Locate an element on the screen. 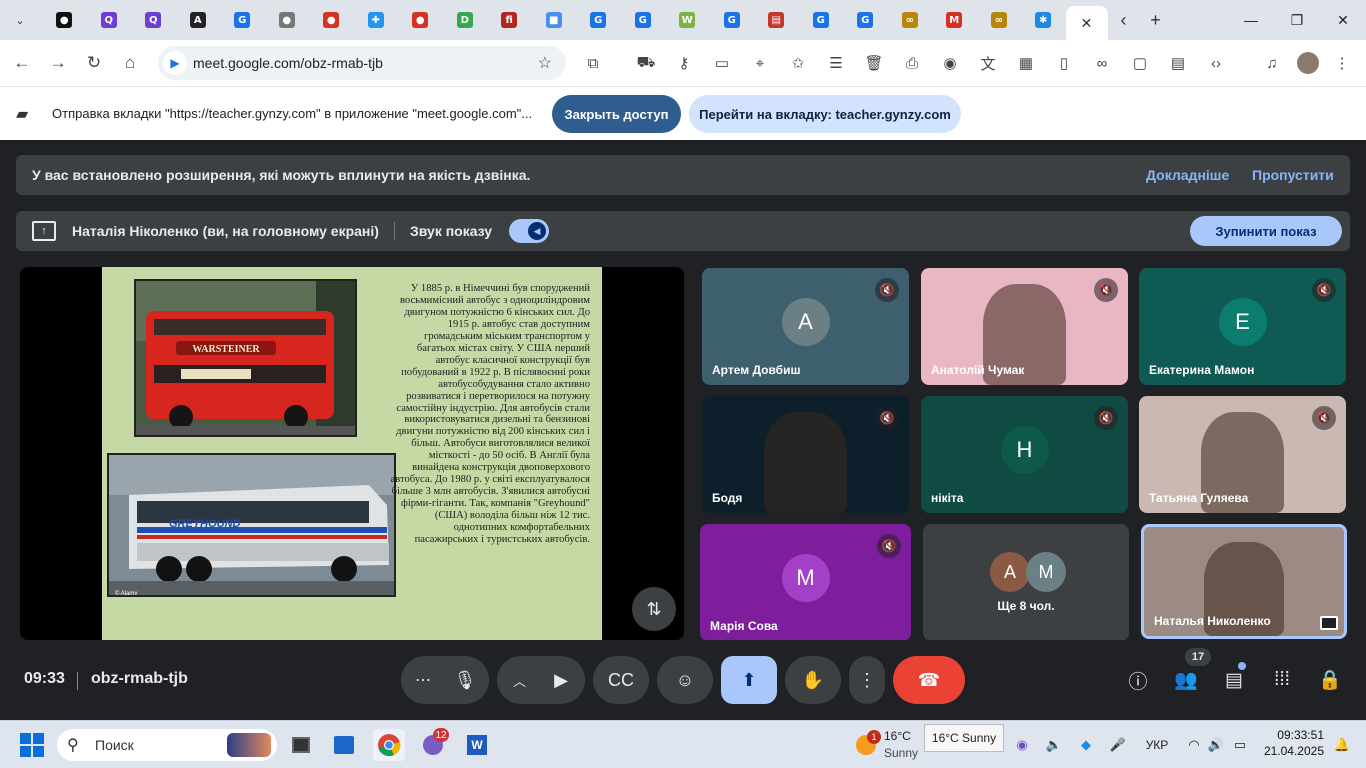 The image size is (1366, 768). profile-avatar is located at coordinates (1308, 63).